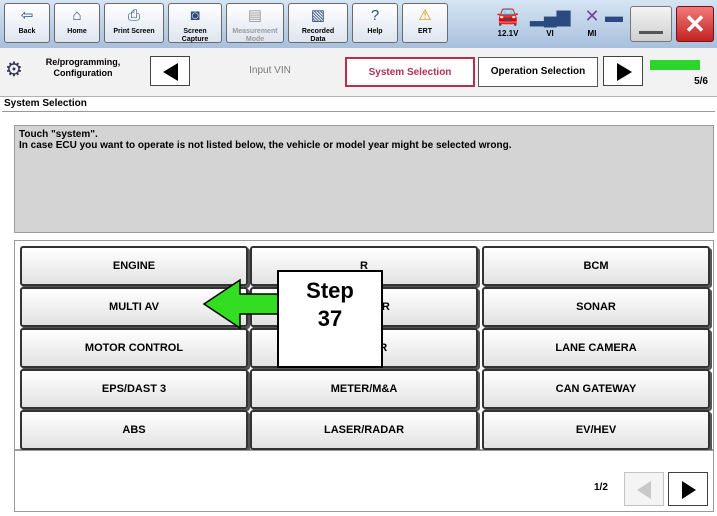 This screenshot has width=717, height=516. What do you see at coordinates (596, 389) in the screenshot?
I see `system-button-can-gateway: CAN GATEWAY` at bounding box center [596, 389].